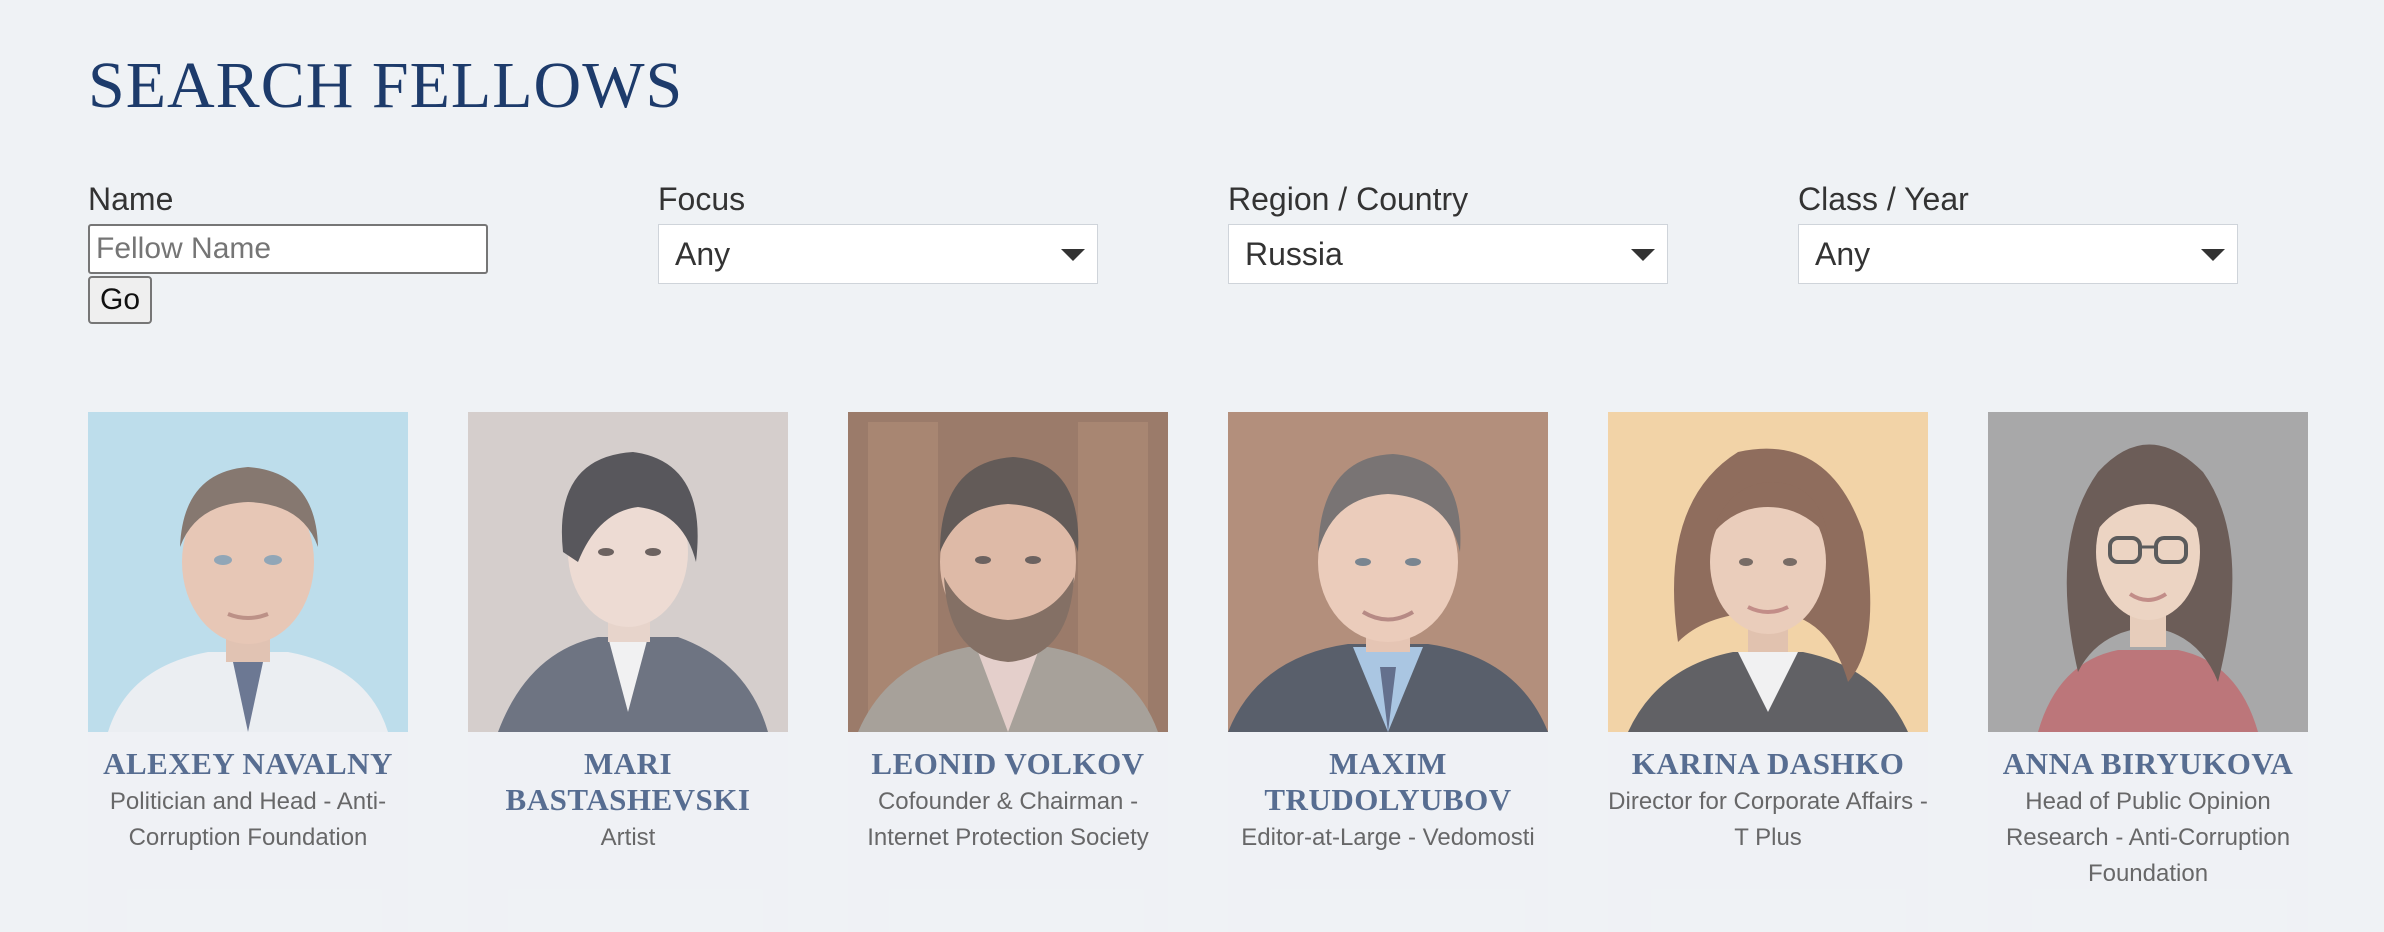 This screenshot has height=932, width=2384. I want to click on class-year-select: Any, so click(2018, 254).